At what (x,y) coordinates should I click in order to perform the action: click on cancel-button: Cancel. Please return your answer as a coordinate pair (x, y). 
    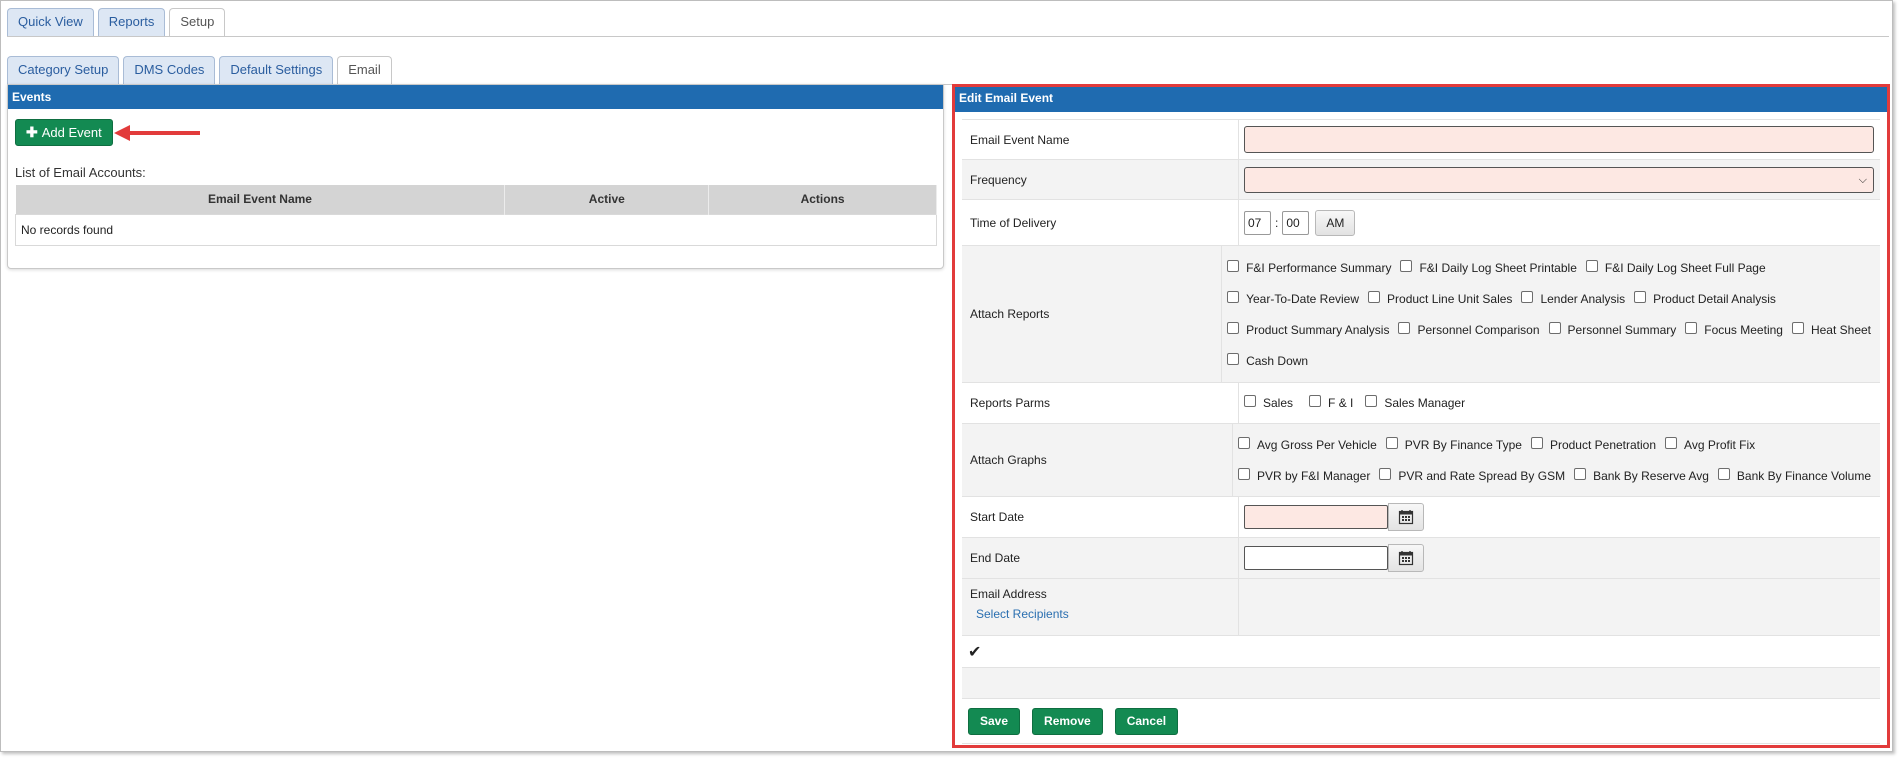
    Looking at the image, I should click on (1146, 721).